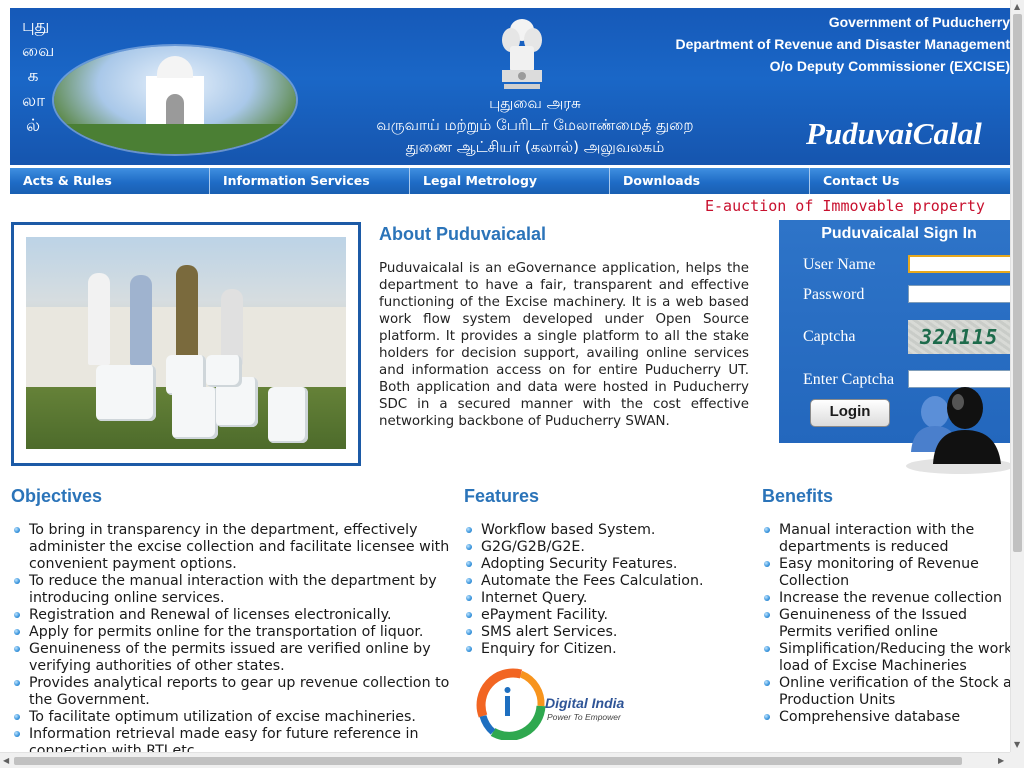  I want to click on tamil-vertical-title: புதுவைகலால், so click(38, 76).